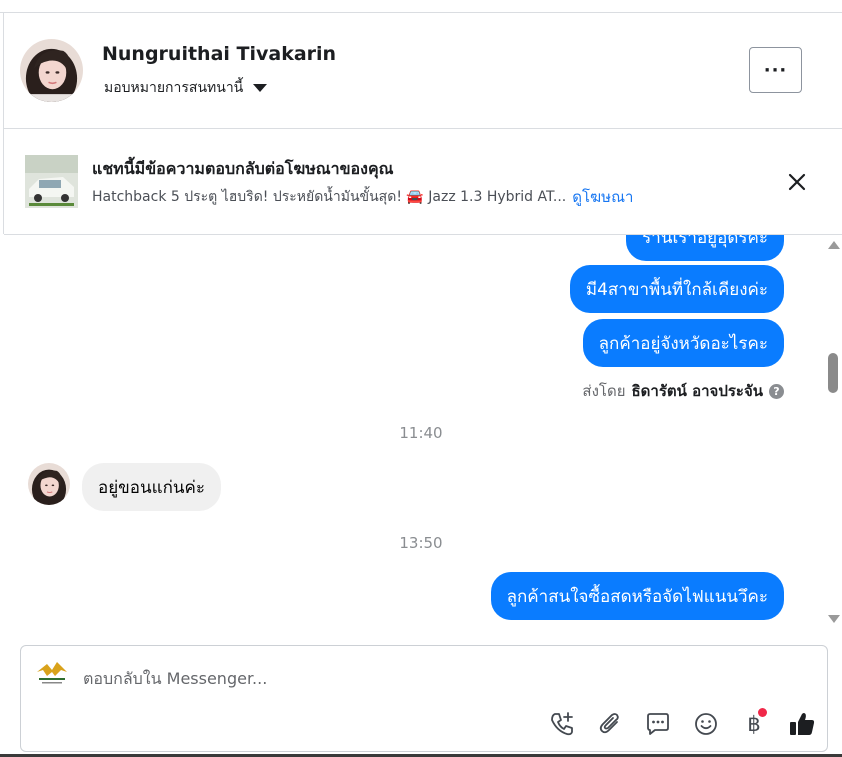 The image size is (842, 757). What do you see at coordinates (658, 724) in the screenshot?
I see `chat-bubble-icon` at bounding box center [658, 724].